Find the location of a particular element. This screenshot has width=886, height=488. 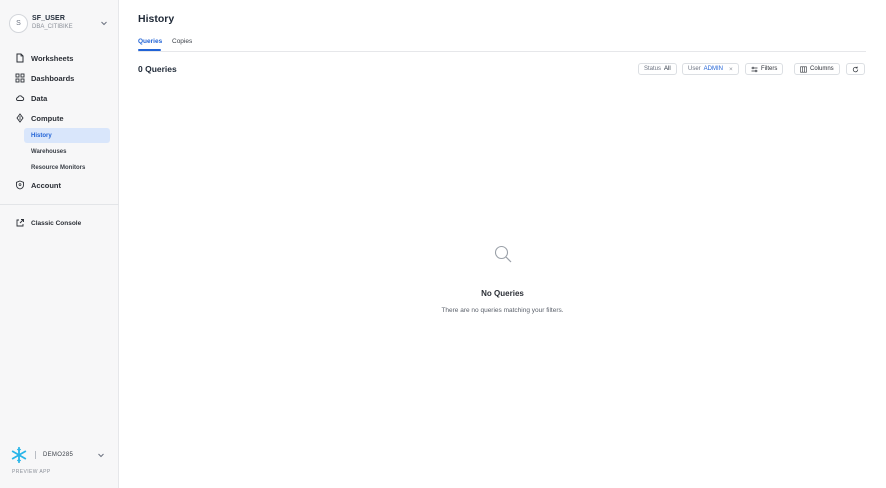

sidebar-item-dashboards: Dashboards is located at coordinates (59, 78).